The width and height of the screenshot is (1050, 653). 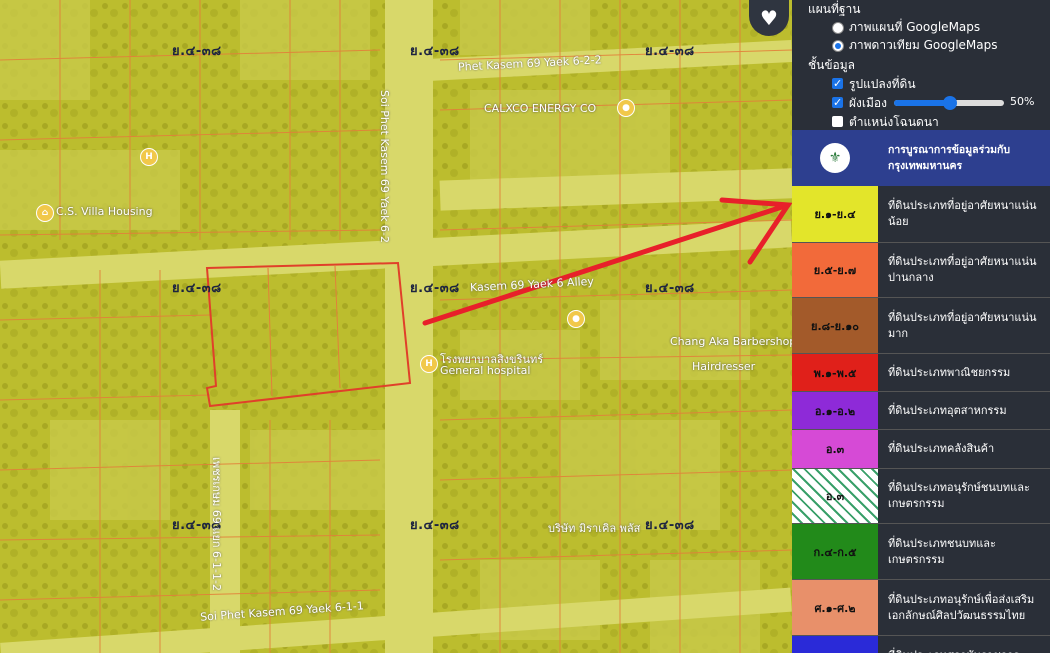 I want to click on legend-desc: ที่ดินประเภทพาณิชยกรรม, so click(x=949, y=372).